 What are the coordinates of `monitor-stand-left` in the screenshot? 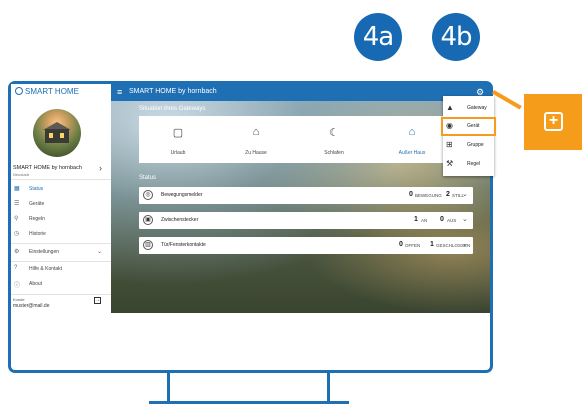 It's located at (168, 388).